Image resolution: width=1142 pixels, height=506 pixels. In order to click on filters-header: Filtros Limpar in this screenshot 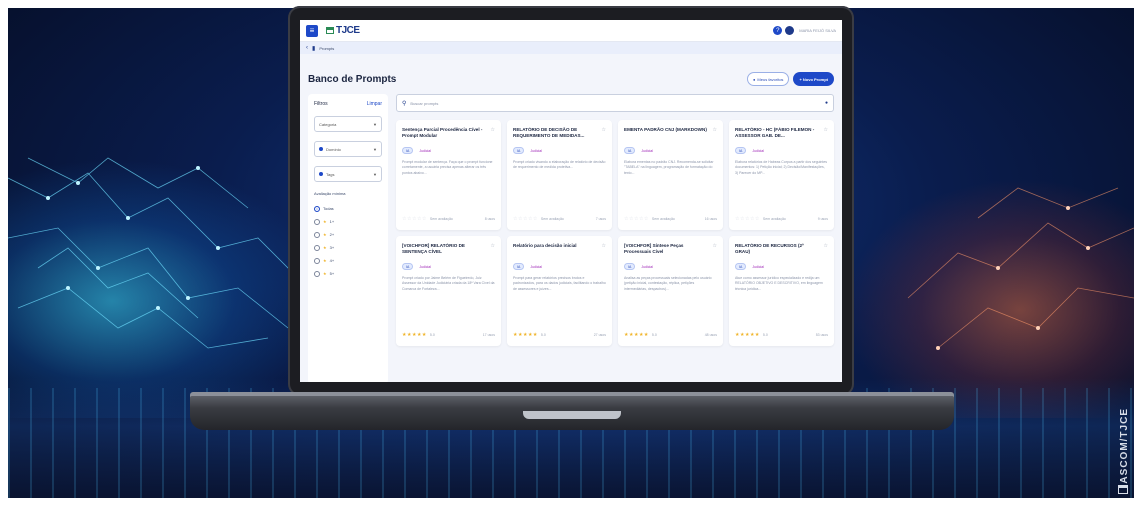, I will do `click(348, 104)`.